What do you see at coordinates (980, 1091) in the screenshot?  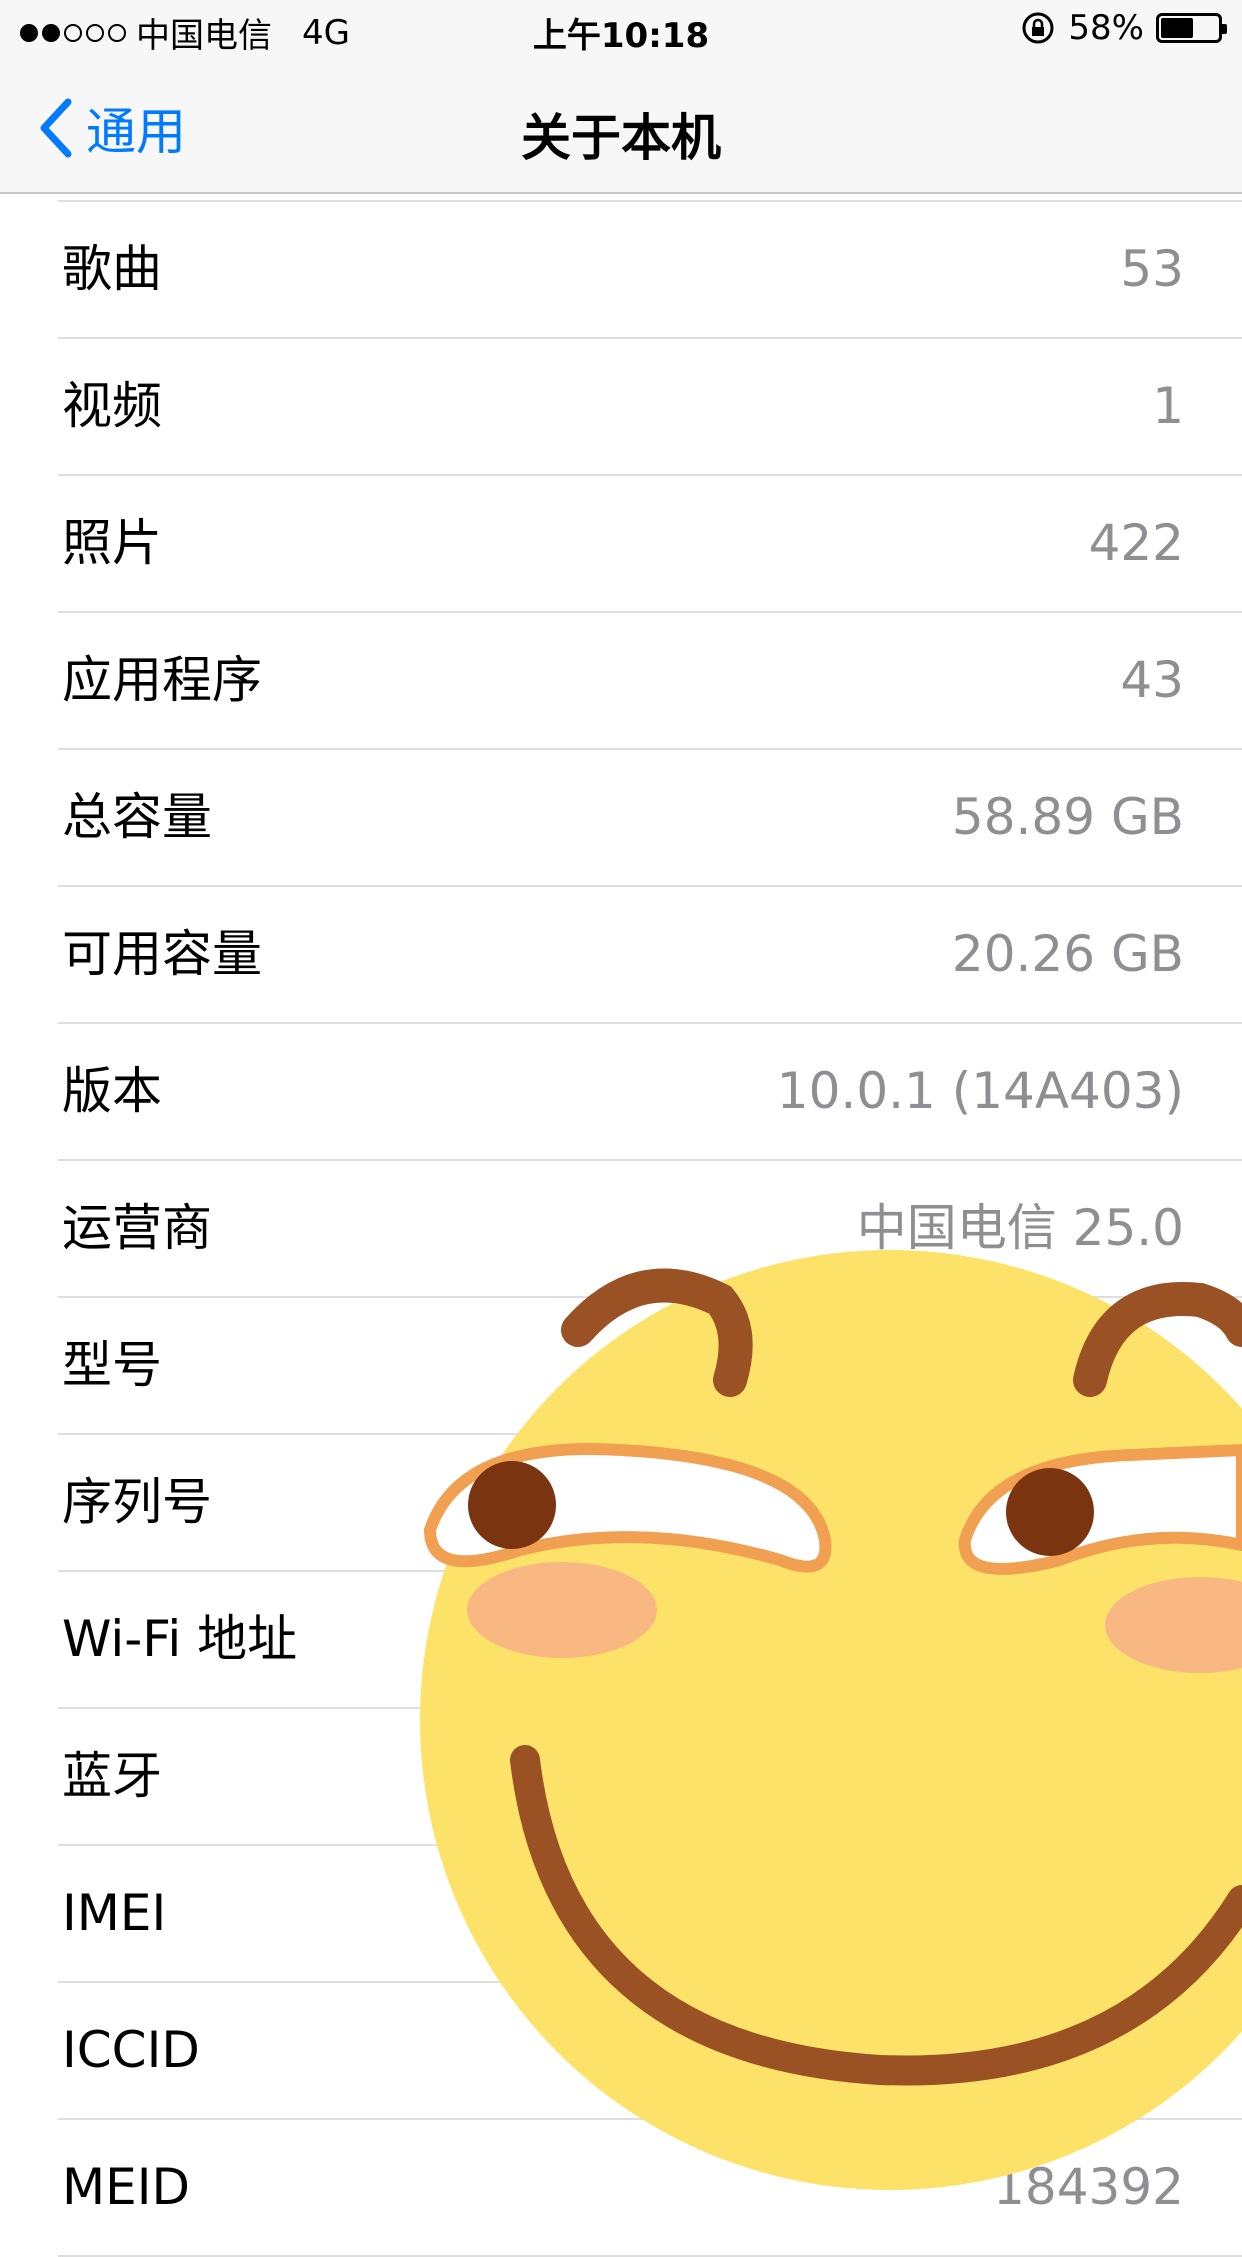 I see `row-value: 10.0.1 (14A403)` at bounding box center [980, 1091].